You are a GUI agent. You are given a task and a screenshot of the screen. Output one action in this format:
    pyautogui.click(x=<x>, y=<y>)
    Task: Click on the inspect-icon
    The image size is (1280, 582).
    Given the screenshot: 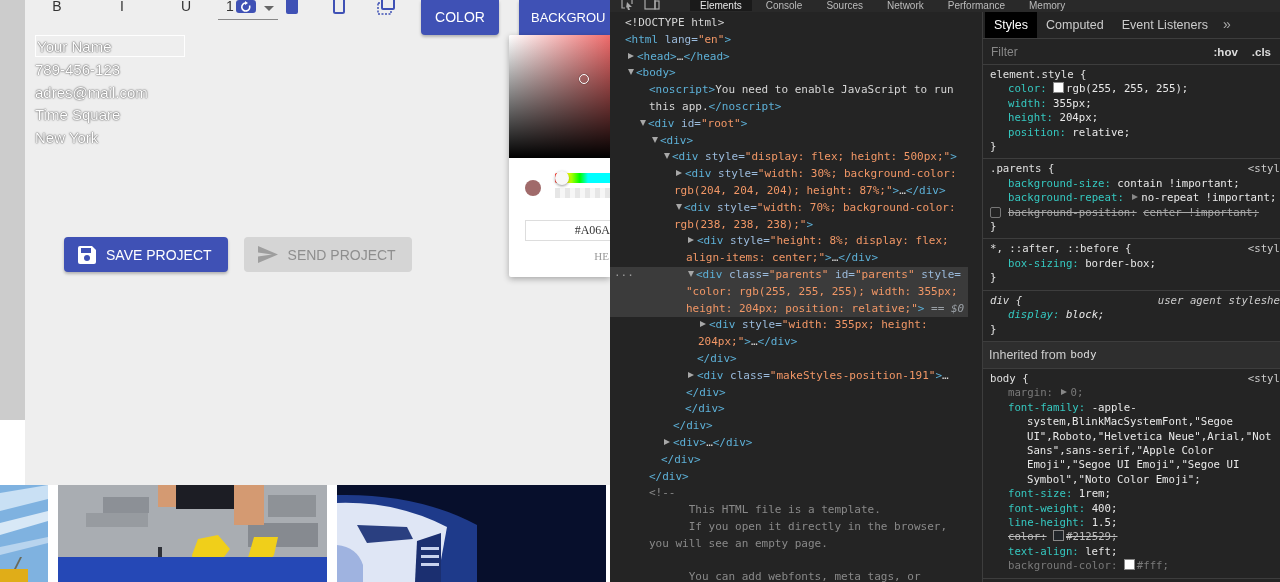 What is the action you would take?
    pyautogui.click(x=627, y=5)
    